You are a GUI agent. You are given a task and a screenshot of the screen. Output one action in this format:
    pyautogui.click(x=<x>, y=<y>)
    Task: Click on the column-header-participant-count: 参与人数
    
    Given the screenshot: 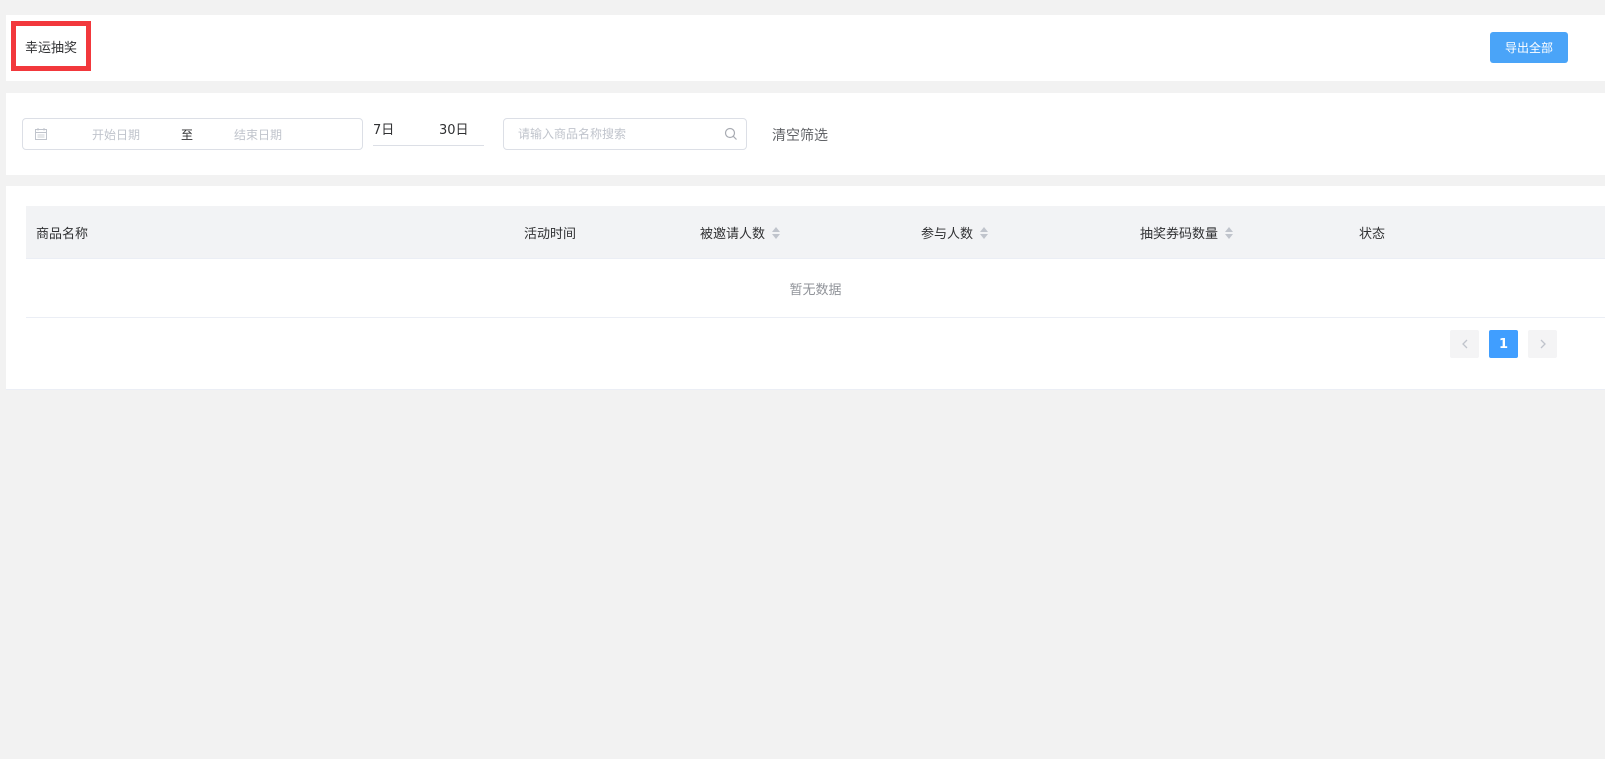 What is the action you would take?
    pyautogui.click(x=955, y=232)
    